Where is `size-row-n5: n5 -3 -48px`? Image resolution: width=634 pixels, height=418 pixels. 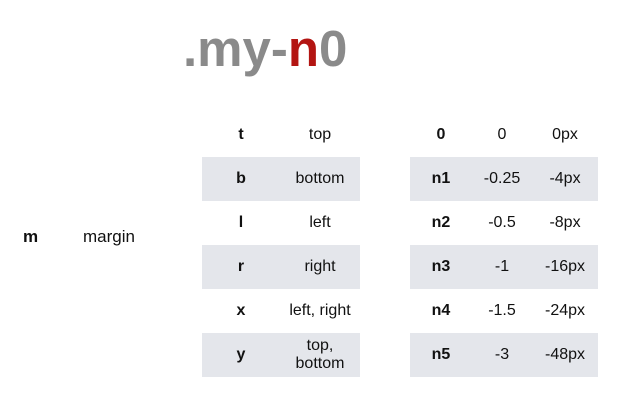
size-row-n5: n5 -3 -48px is located at coordinates (504, 355).